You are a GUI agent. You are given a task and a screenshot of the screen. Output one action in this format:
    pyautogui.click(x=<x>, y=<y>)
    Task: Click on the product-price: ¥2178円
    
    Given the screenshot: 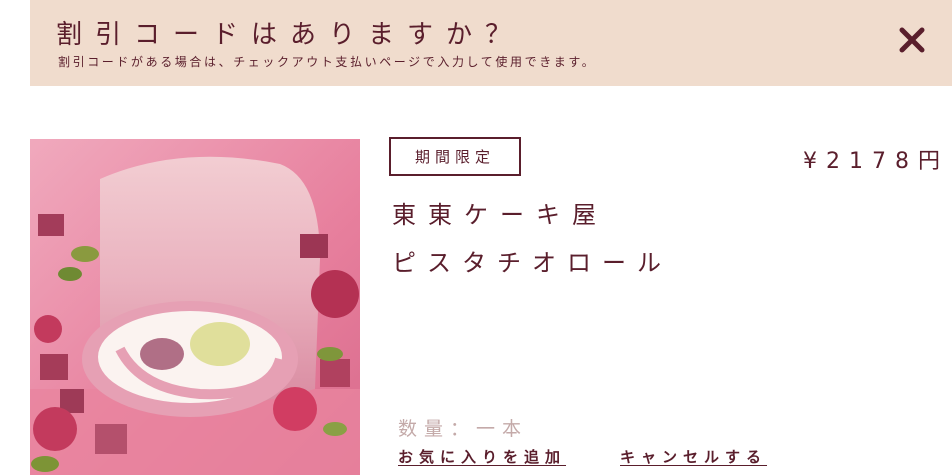 What is the action you would take?
    pyautogui.click(x=876, y=161)
    